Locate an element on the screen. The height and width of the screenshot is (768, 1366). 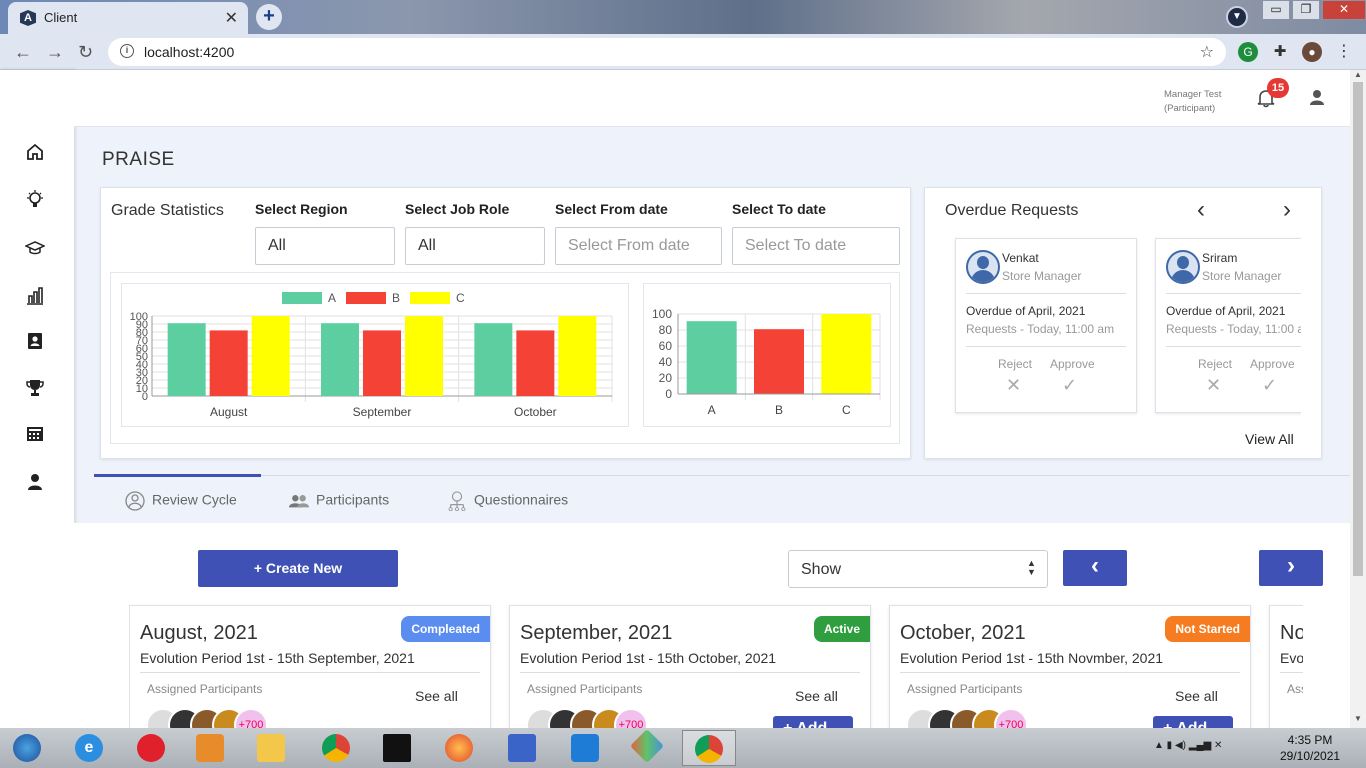
assigned-participants-label: Ass is located at coordinates (1295, 689).